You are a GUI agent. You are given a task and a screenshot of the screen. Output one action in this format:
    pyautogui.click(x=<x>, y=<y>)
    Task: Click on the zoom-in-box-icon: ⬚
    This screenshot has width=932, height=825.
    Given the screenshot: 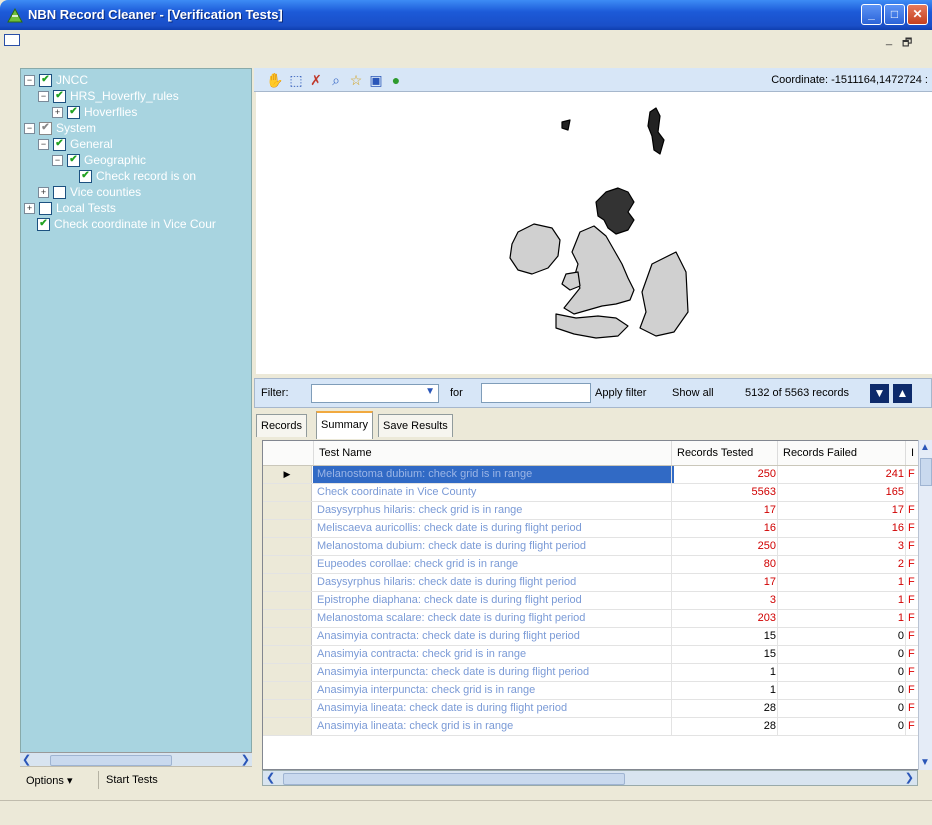 What is the action you would take?
    pyautogui.click(x=296, y=80)
    